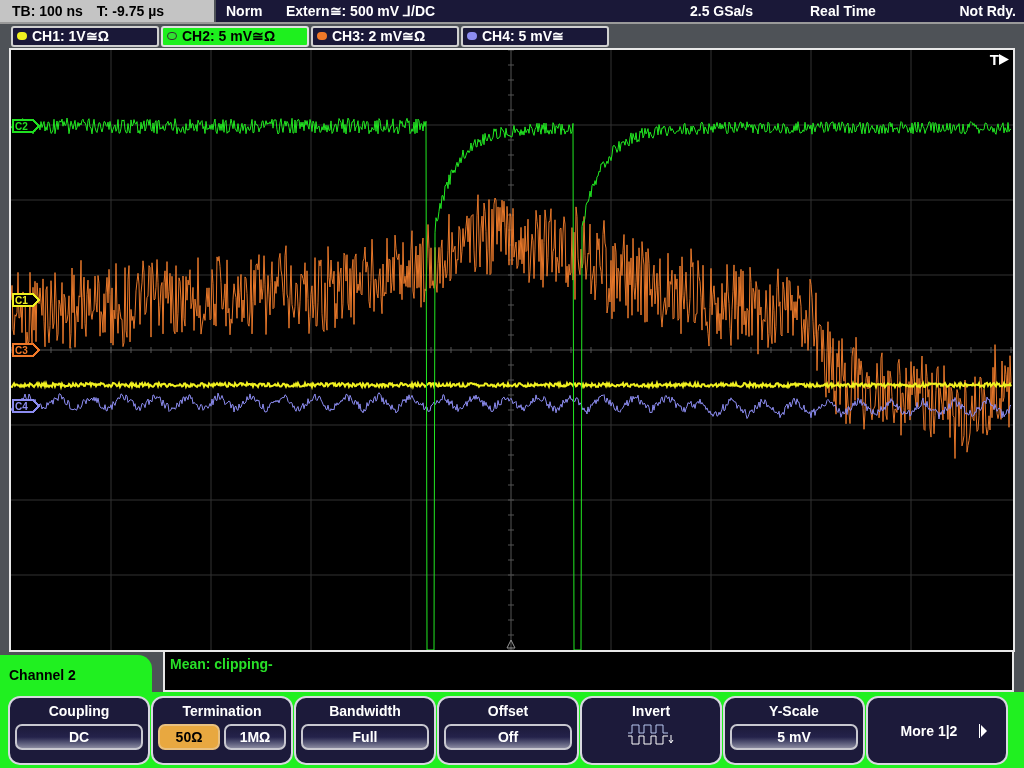 The image size is (1024, 768). I want to click on trigger-mode: Norm, so click(245, 11).